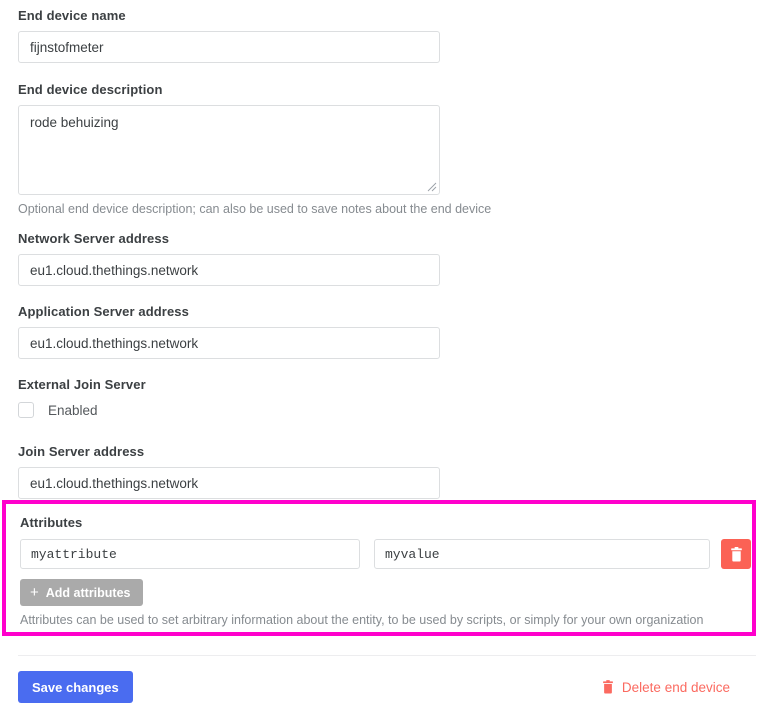 This screenshot has width=768, height=709. Describe the element at coordinates (94, 238) in the screenshot. I see `network-server-address-label: Network Server address` at that location.